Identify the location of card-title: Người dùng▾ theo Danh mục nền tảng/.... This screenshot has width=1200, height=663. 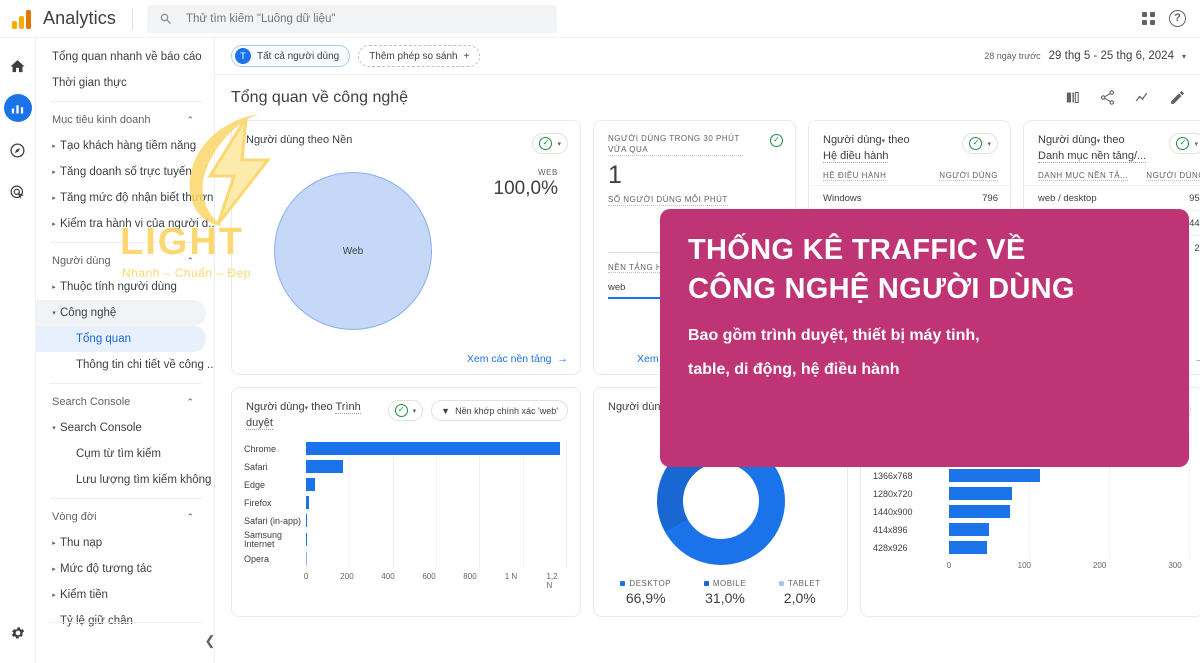
(1092, 148).